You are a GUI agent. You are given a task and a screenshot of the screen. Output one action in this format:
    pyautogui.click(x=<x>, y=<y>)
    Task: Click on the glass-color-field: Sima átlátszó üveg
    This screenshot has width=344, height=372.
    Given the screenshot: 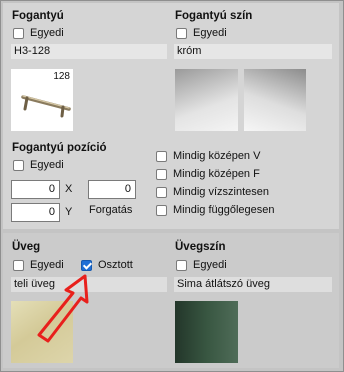 What is the action you would take?
    pyautogui.click(x=253, y=284)
    